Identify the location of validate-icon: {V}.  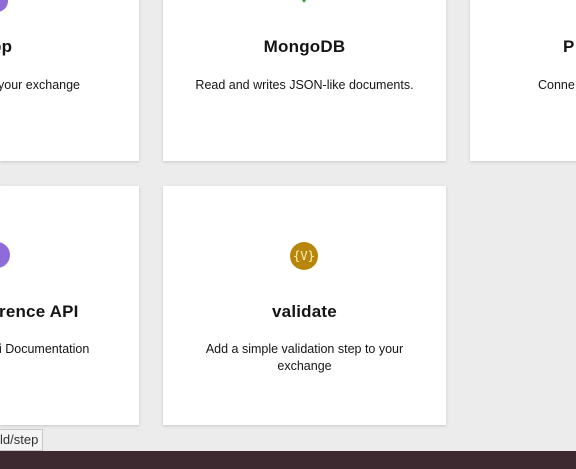
(304, 256).